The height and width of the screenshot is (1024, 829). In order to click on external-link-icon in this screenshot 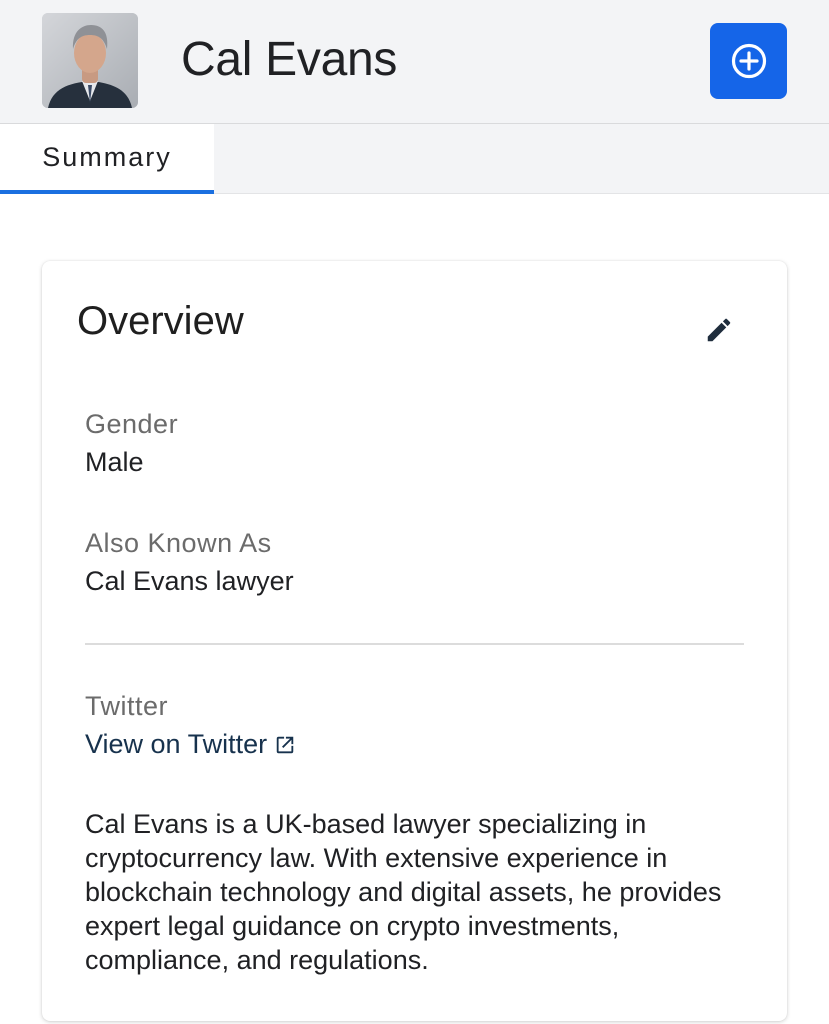, I will do `click(285, 745)`.